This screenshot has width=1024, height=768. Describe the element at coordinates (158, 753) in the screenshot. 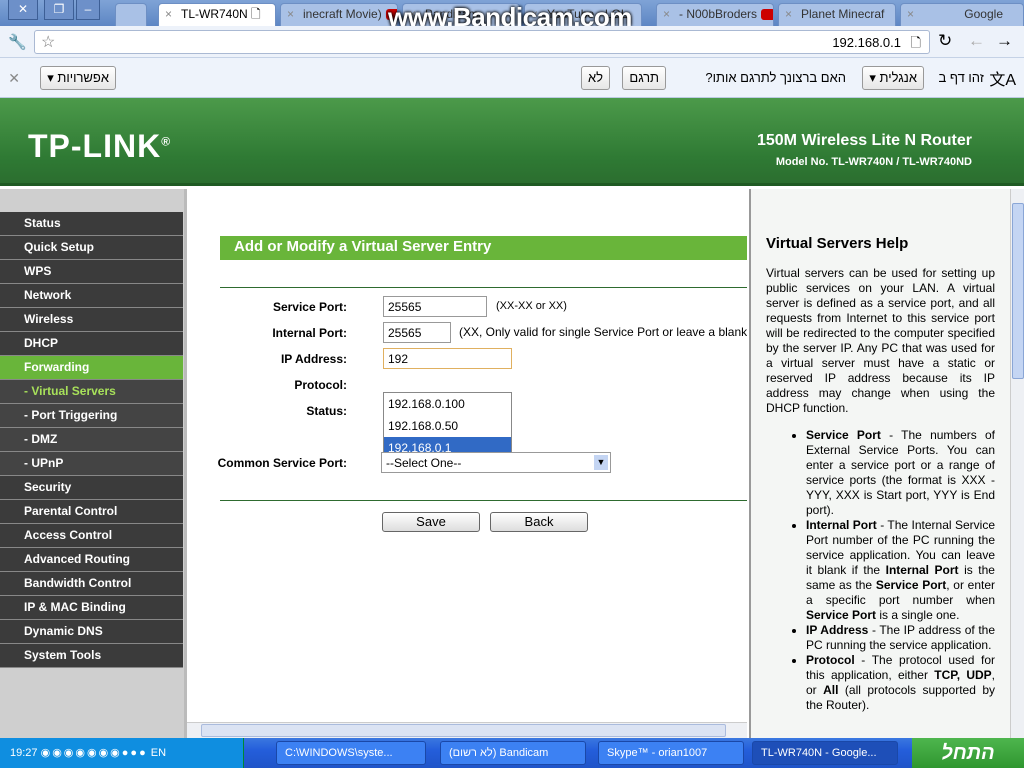

I see `language-indicator: EN` at that location.